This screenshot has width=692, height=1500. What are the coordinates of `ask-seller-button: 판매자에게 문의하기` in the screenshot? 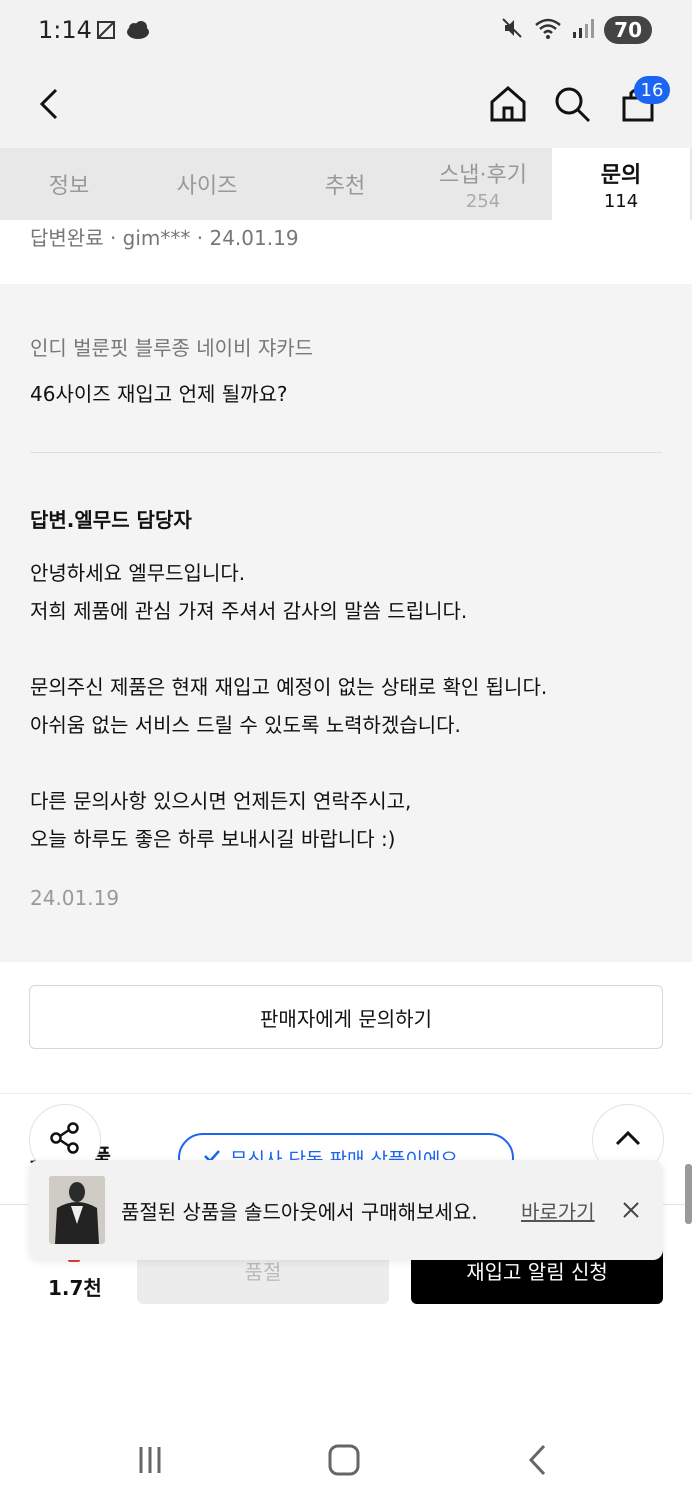 It's located at (346, 1017).